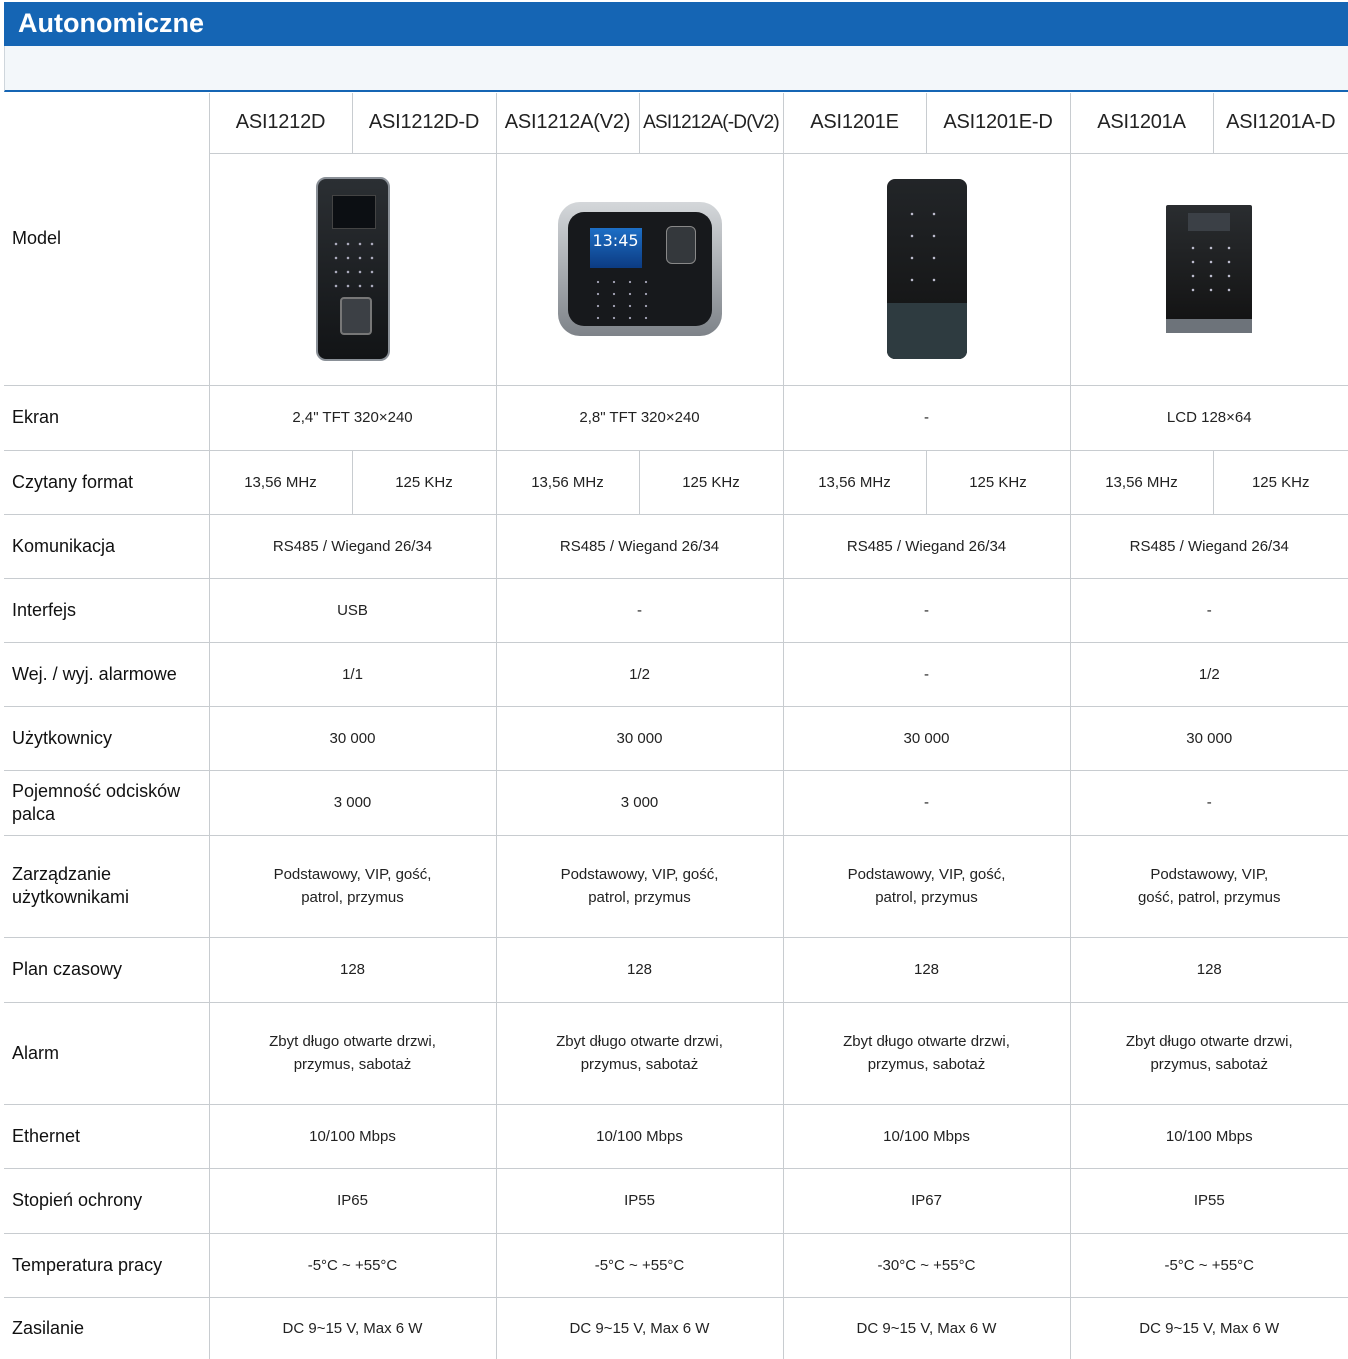  I want to click on spec-row-ochrona: Stopień ochrony IP65 IP55 IP67 IP55, so click(676, 1201).